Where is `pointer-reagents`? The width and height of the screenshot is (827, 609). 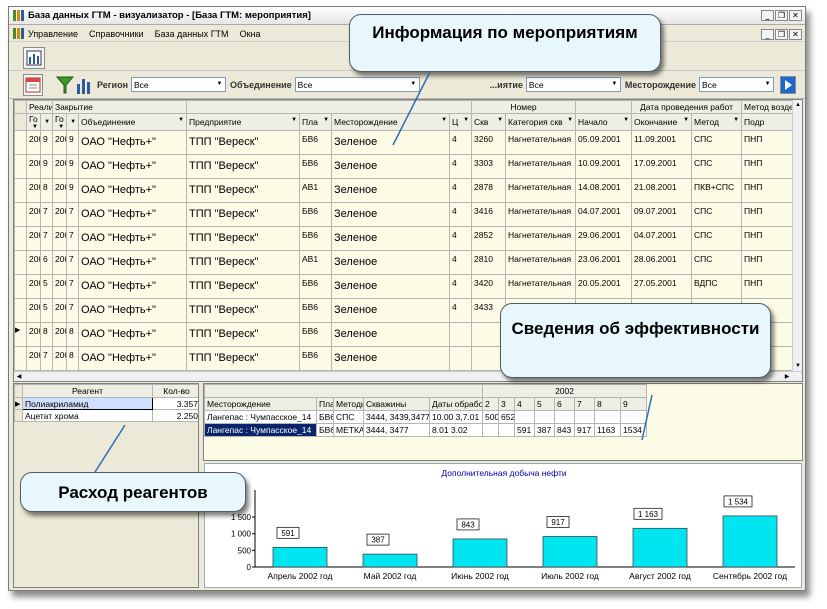 pointer-reagents is located at coordinates (110, 448).